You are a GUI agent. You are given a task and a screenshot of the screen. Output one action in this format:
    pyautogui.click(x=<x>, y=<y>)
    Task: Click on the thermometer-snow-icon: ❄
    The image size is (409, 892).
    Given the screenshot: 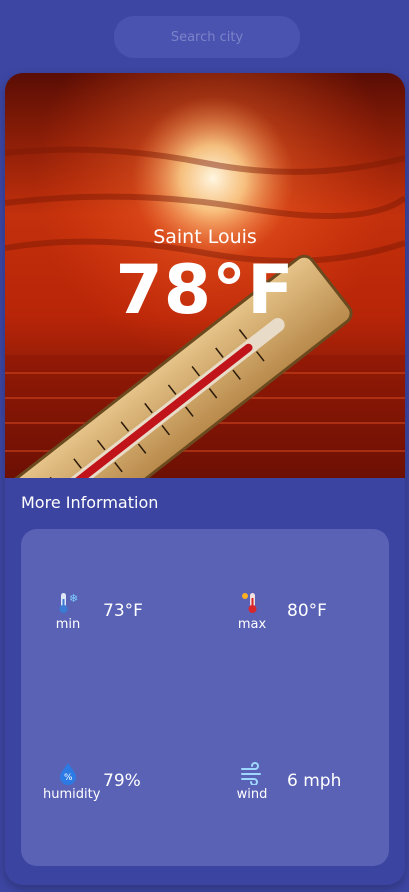 What is the action you would take?
    pyautogui.click(x=68, y=605)
    